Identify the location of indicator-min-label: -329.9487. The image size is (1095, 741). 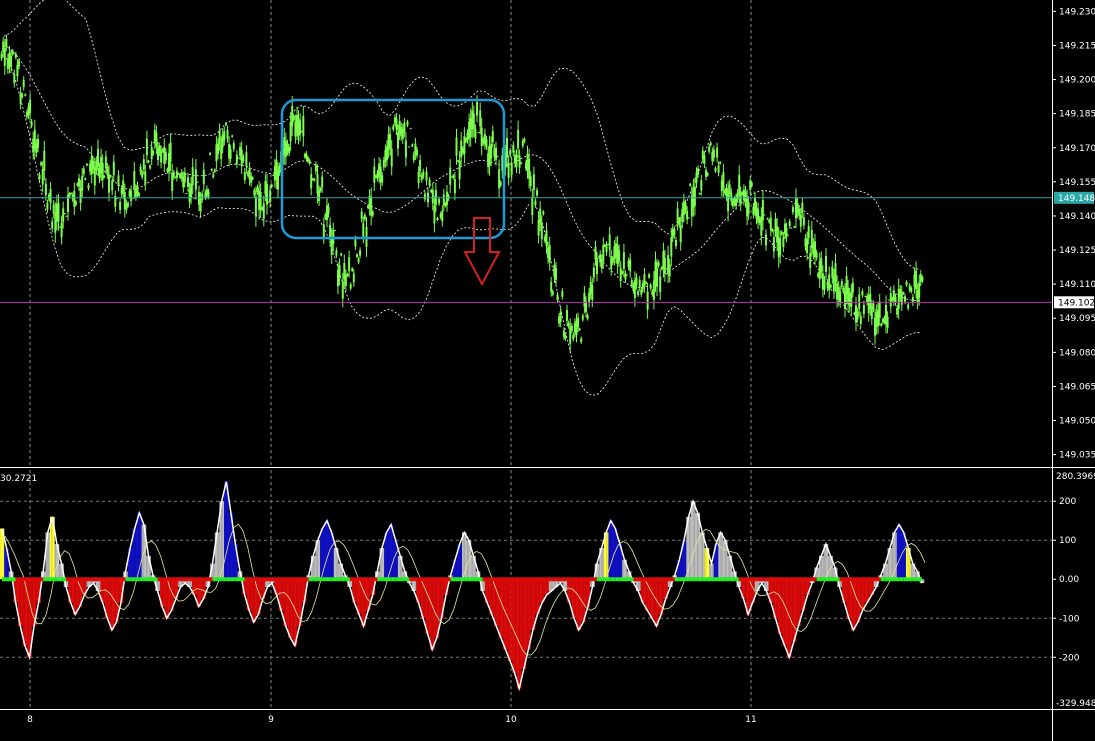
(1075, 704).